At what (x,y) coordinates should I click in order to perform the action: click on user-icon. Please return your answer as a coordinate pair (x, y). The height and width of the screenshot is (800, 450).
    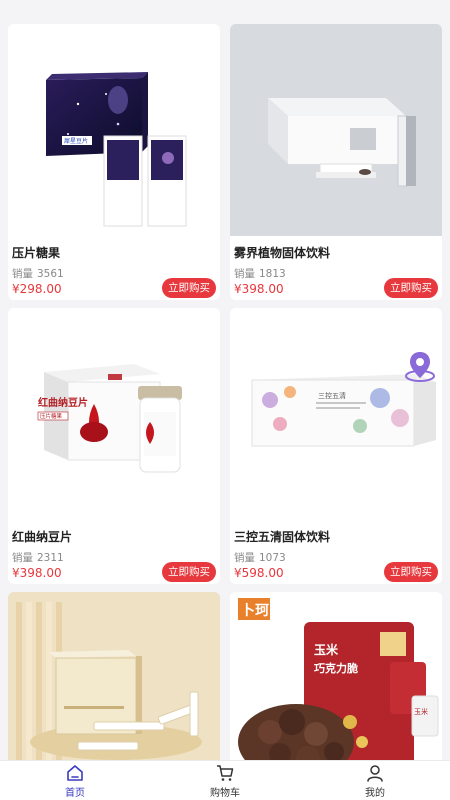
    Looking at the image, I should click on (375, 773).